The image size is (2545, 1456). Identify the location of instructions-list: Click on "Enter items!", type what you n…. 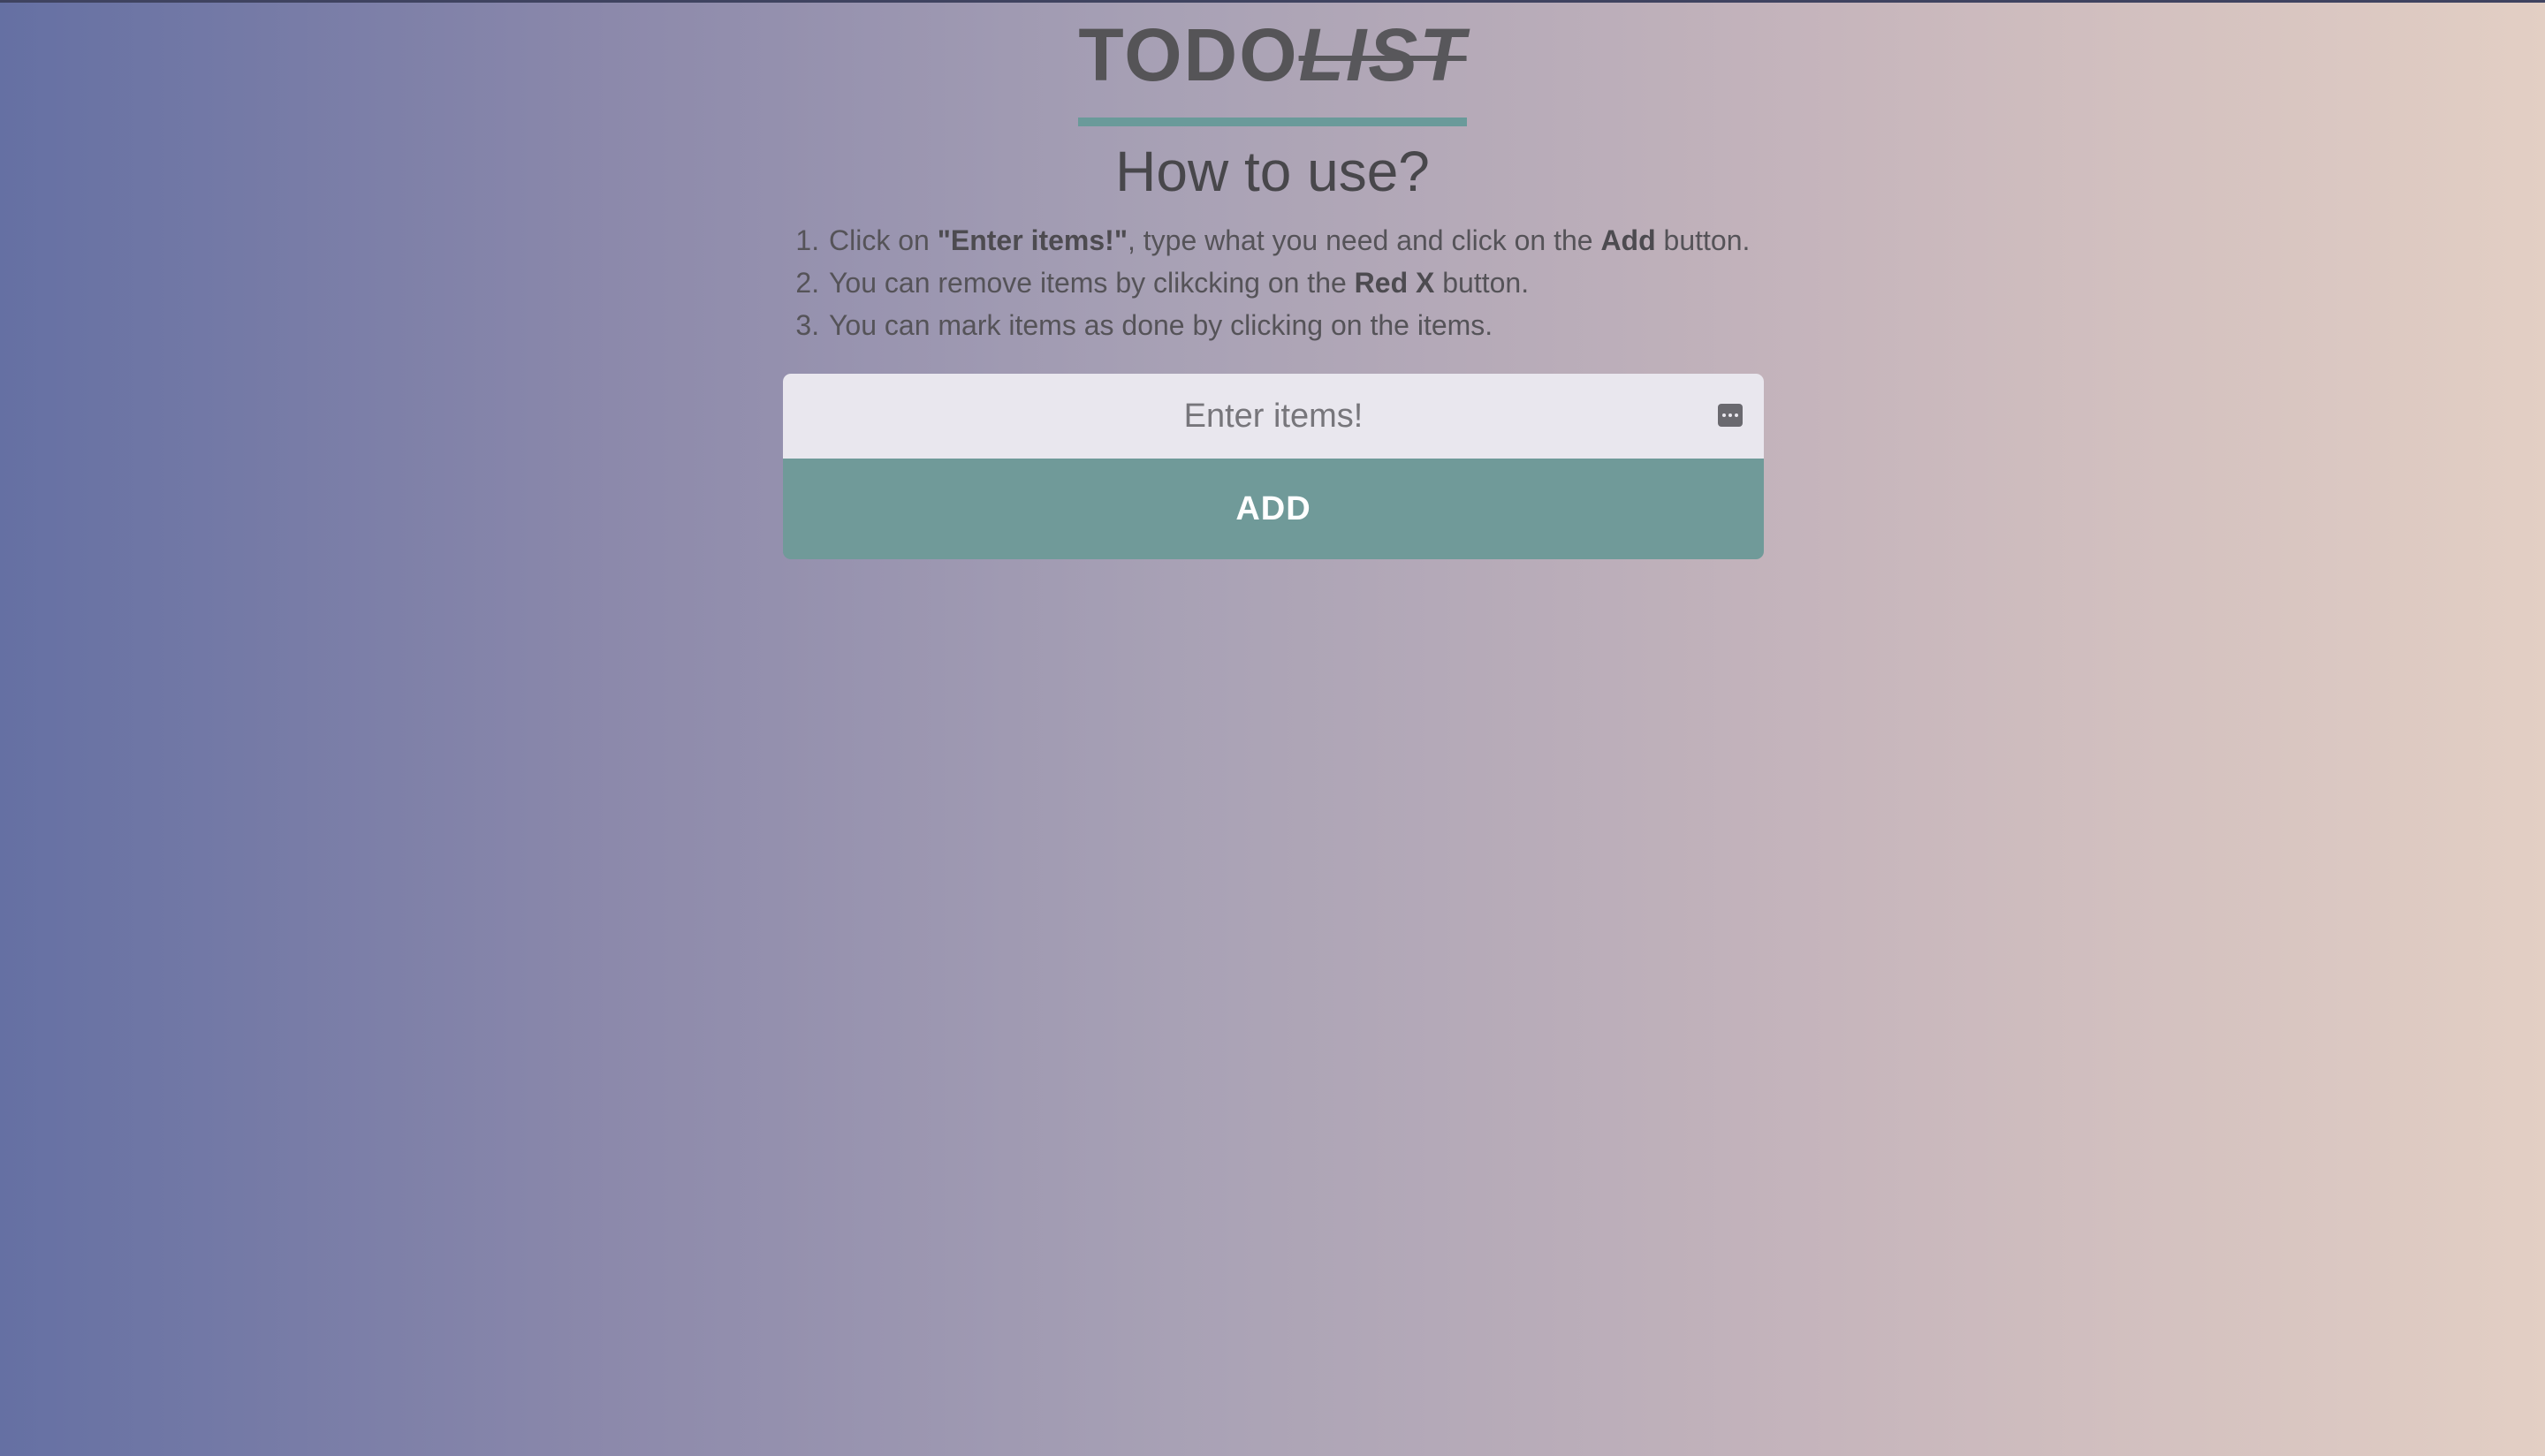
(1266, 283).